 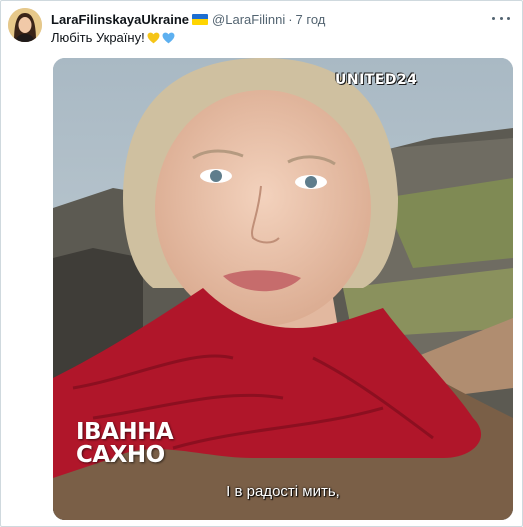 I want to click on overlay-name-line2: САХНО, so click(x=120, y=455).